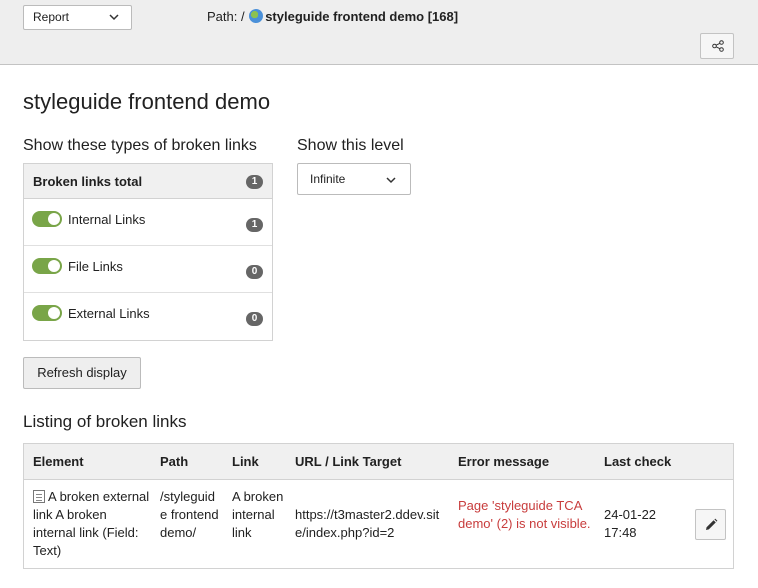 This screenshot has width=758, height=588. I want to click on type-row-external: External Links 0, so click(148, 316).